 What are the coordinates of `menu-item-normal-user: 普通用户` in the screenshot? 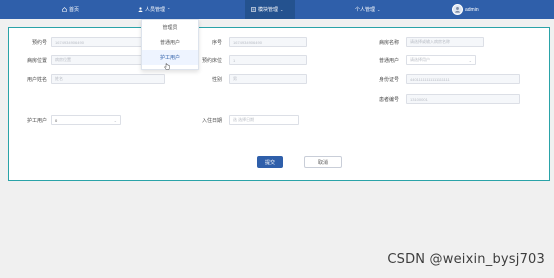 It's located at (170, 42).